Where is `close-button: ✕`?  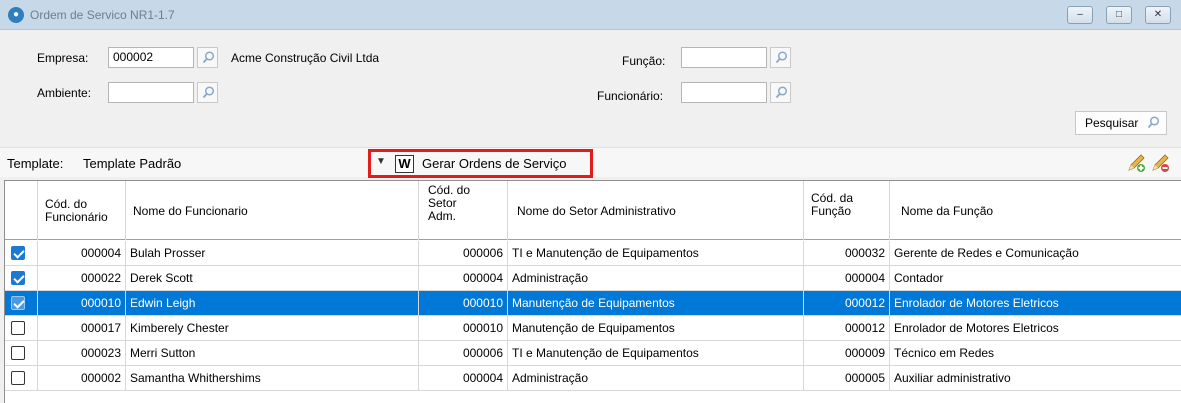 close-button: ✕ is located at coordinates (1158, 15).